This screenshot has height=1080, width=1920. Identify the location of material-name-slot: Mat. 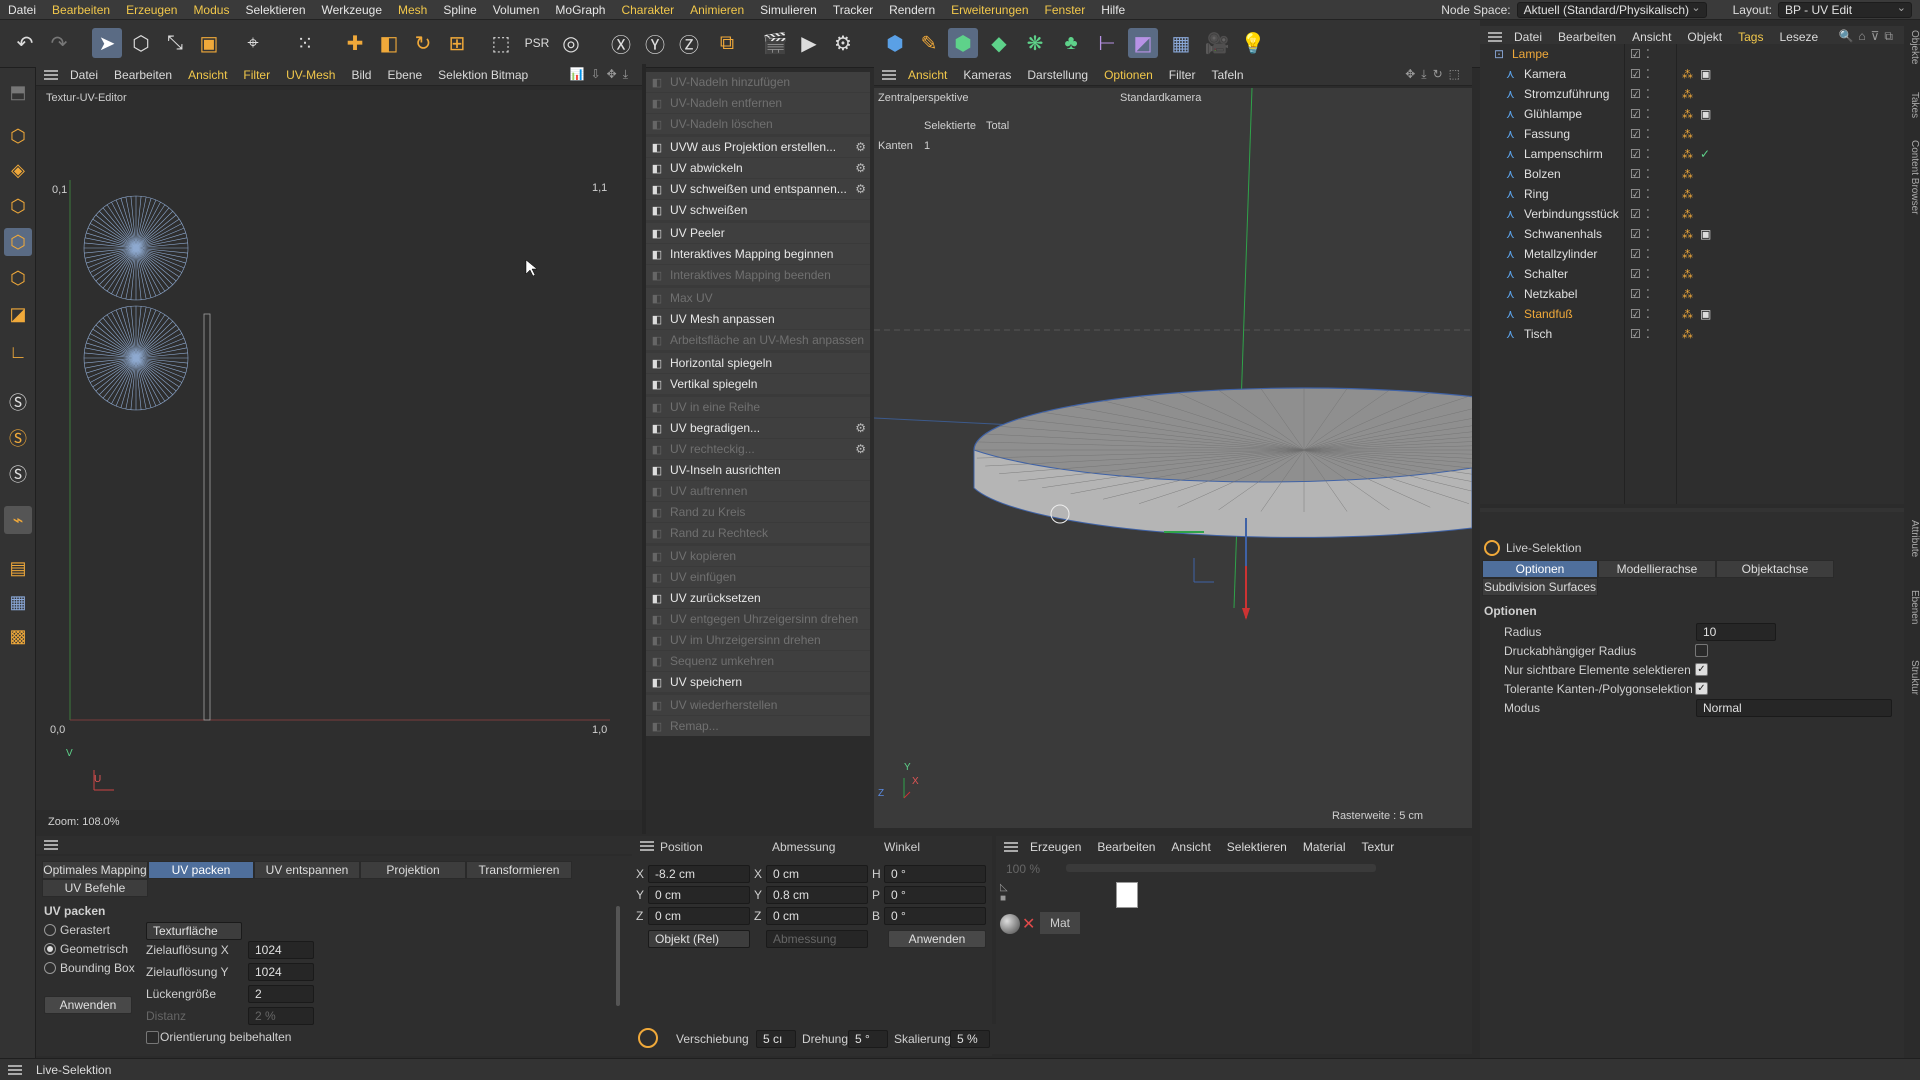
(1060, 923).